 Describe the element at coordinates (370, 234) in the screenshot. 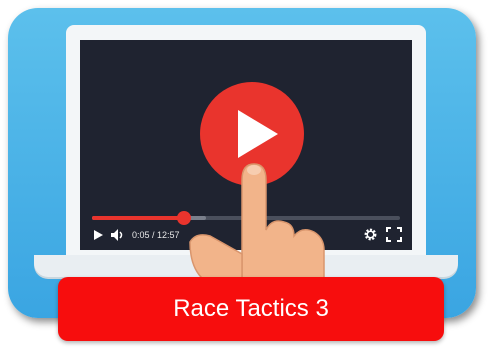

I see `gear-icon` at that location.